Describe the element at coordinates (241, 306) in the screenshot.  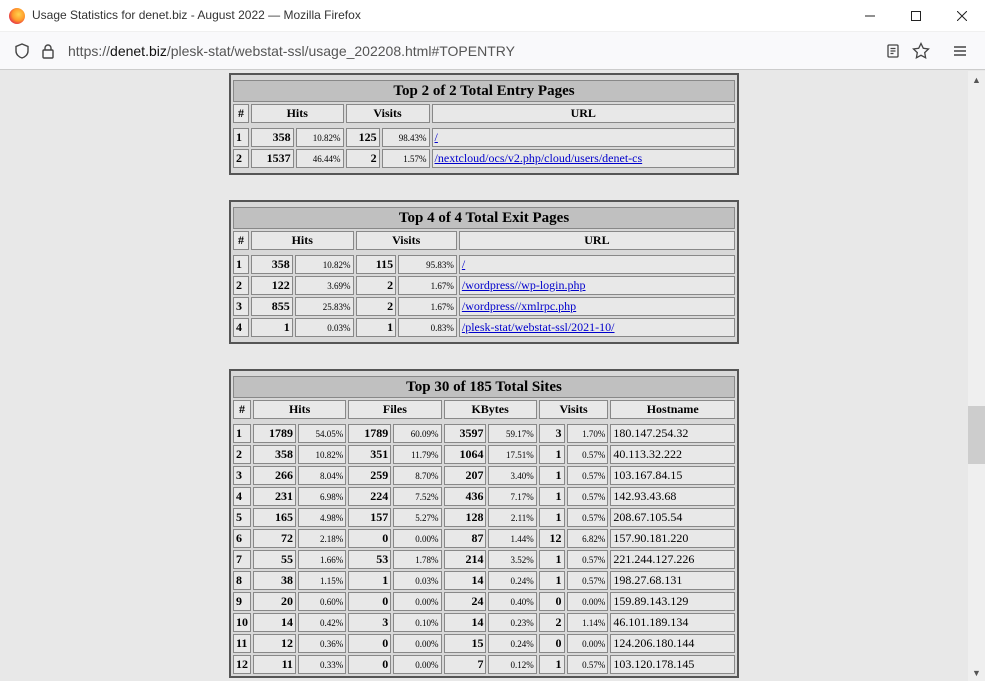
I see `row-number: 3` at that location.